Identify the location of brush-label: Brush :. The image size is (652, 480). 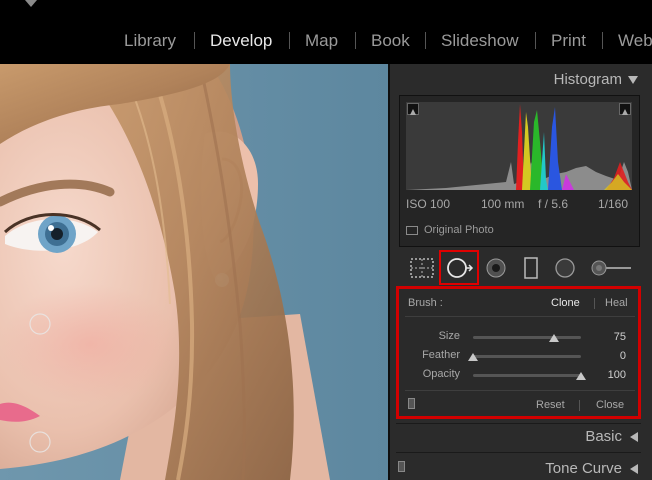
(425, 303).